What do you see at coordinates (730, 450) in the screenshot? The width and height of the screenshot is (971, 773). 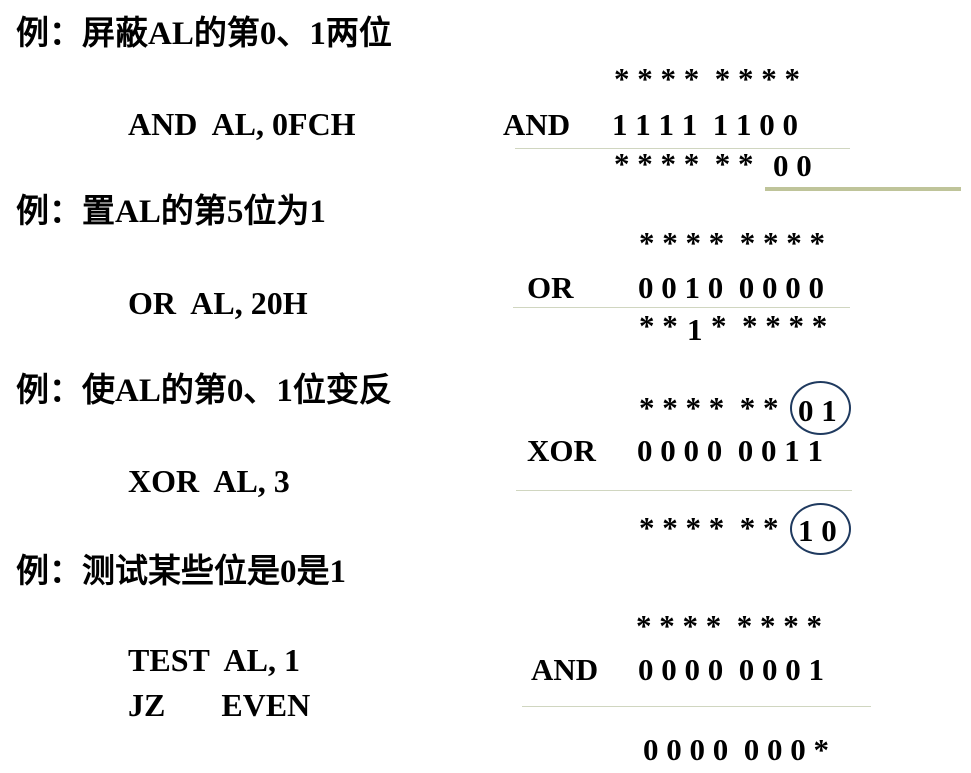 I see `example-3-operand: 0 0 0 0 0 0 1 1` at bounding box center [730, 450].